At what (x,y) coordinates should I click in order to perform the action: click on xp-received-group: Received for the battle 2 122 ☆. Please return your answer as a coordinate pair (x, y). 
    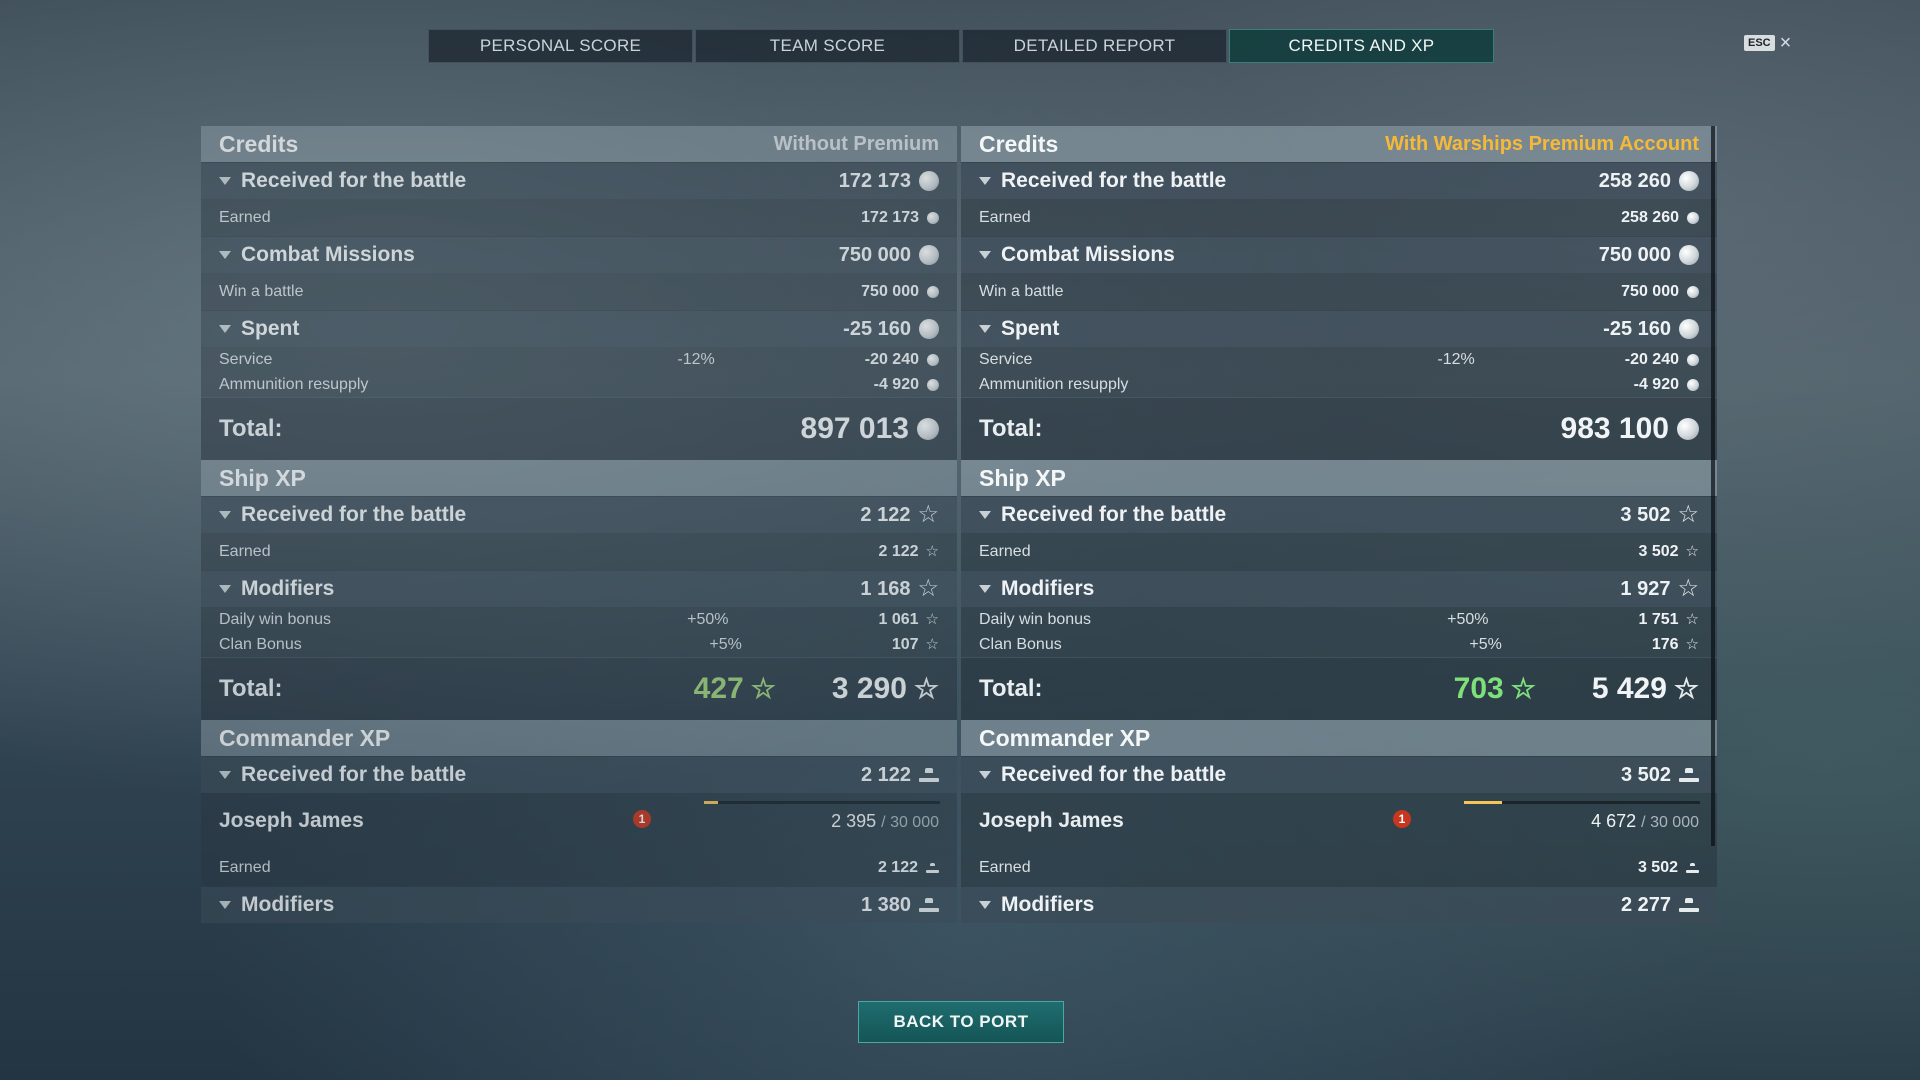
    Looking at the image, I should click on (579, 514).